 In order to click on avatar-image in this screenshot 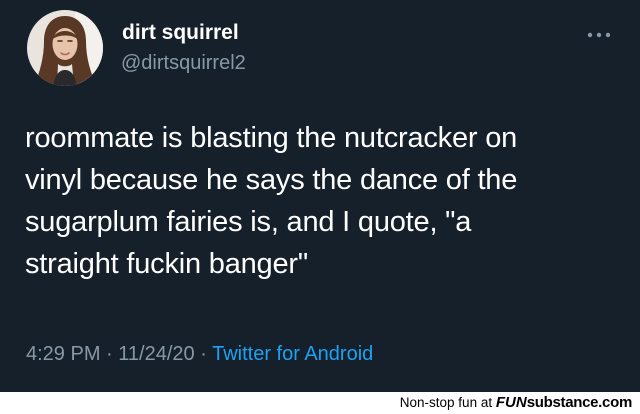, I will do `click(65, 48)`.